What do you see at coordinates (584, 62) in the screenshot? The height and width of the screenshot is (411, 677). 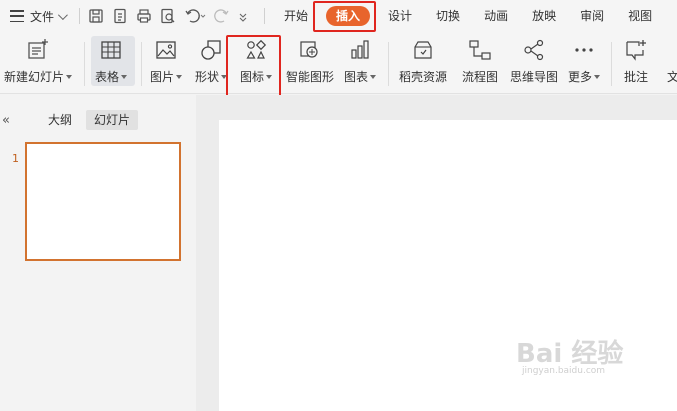 I see `more-button: 更多` at bounding box center [584, 62].